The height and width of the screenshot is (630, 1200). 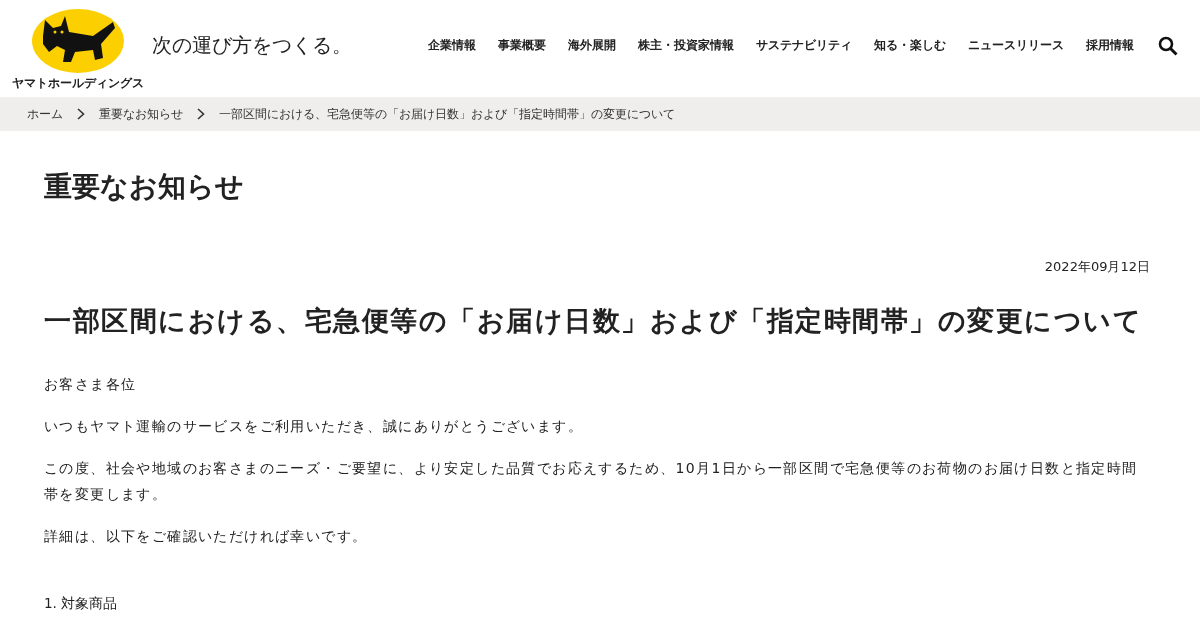 I want to click on breadcrumb-link: 重要なお知らせ, so click(x=141, y=114).